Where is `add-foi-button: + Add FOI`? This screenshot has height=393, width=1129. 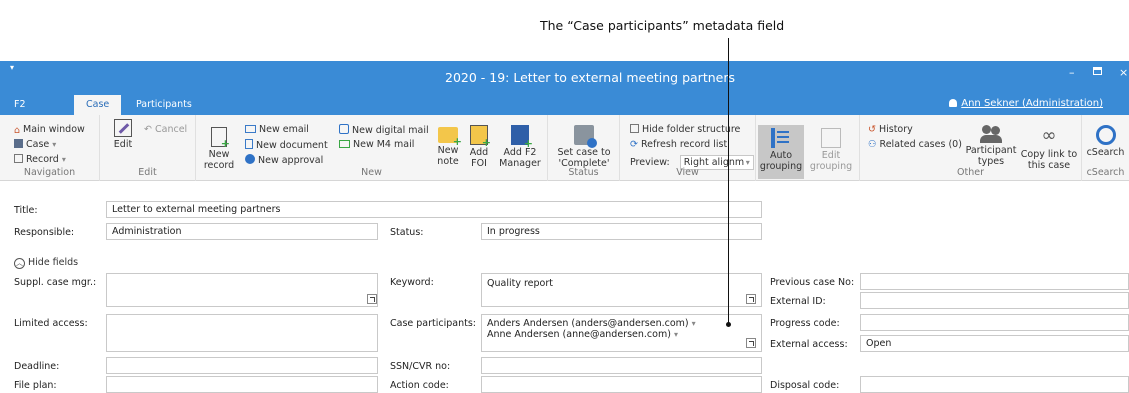
add-foi-button: + Add FOI is located at coordinates (479, 147).